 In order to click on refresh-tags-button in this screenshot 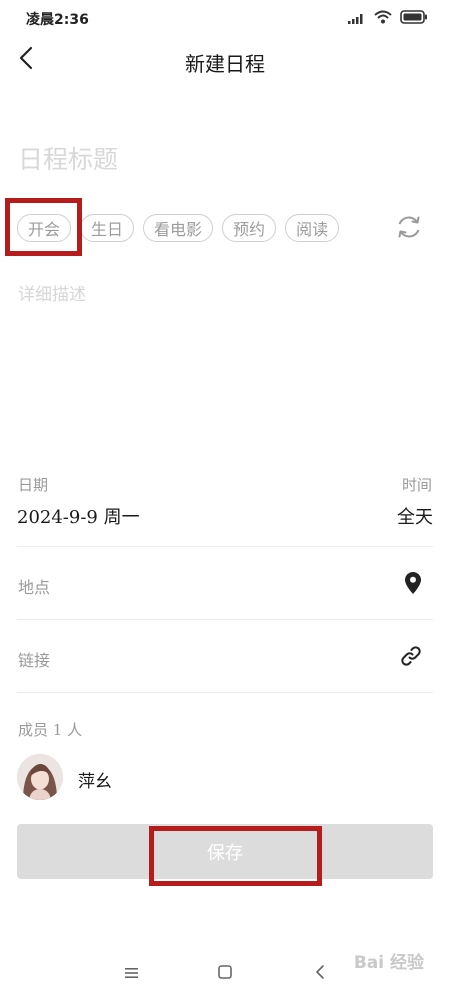, I will do `click(409, 229)`.